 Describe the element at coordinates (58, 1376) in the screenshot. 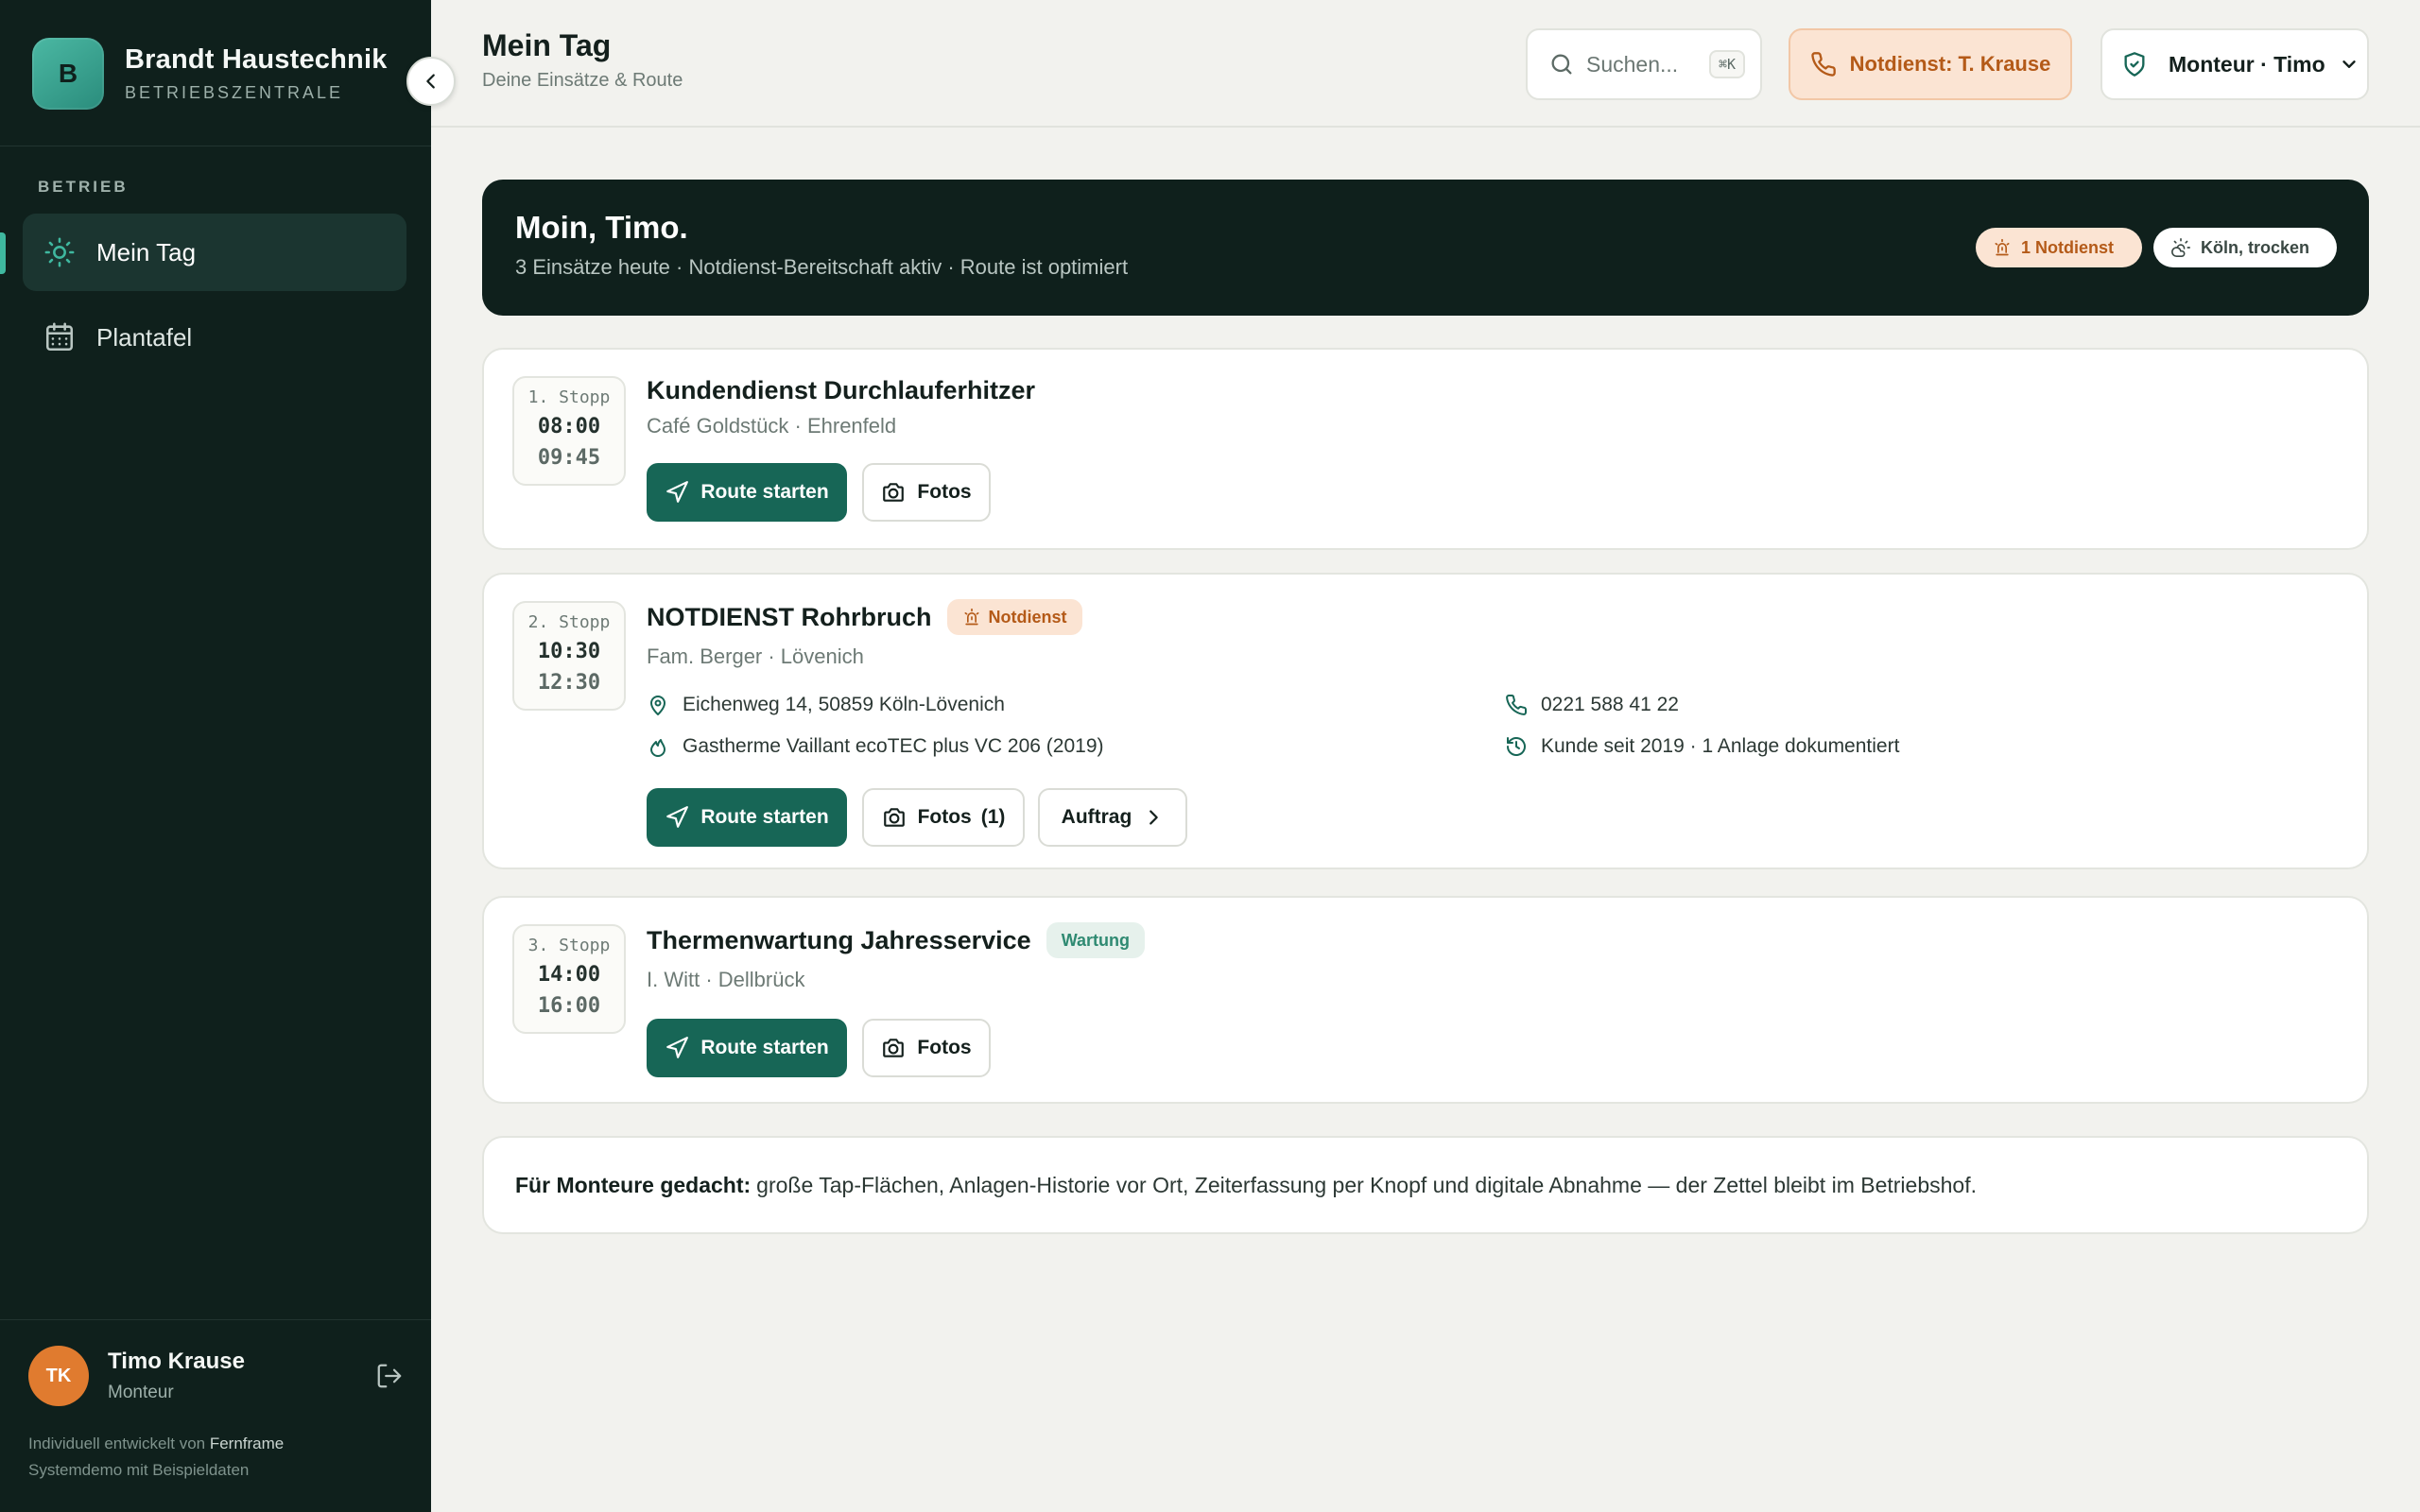

I see `avatar: TK` at that location.